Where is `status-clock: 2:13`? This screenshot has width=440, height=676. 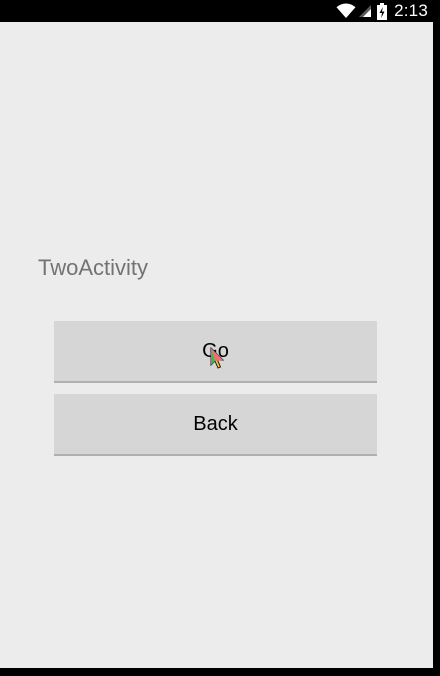
status-clock: 2:13 is located at coordinates (411, 10).